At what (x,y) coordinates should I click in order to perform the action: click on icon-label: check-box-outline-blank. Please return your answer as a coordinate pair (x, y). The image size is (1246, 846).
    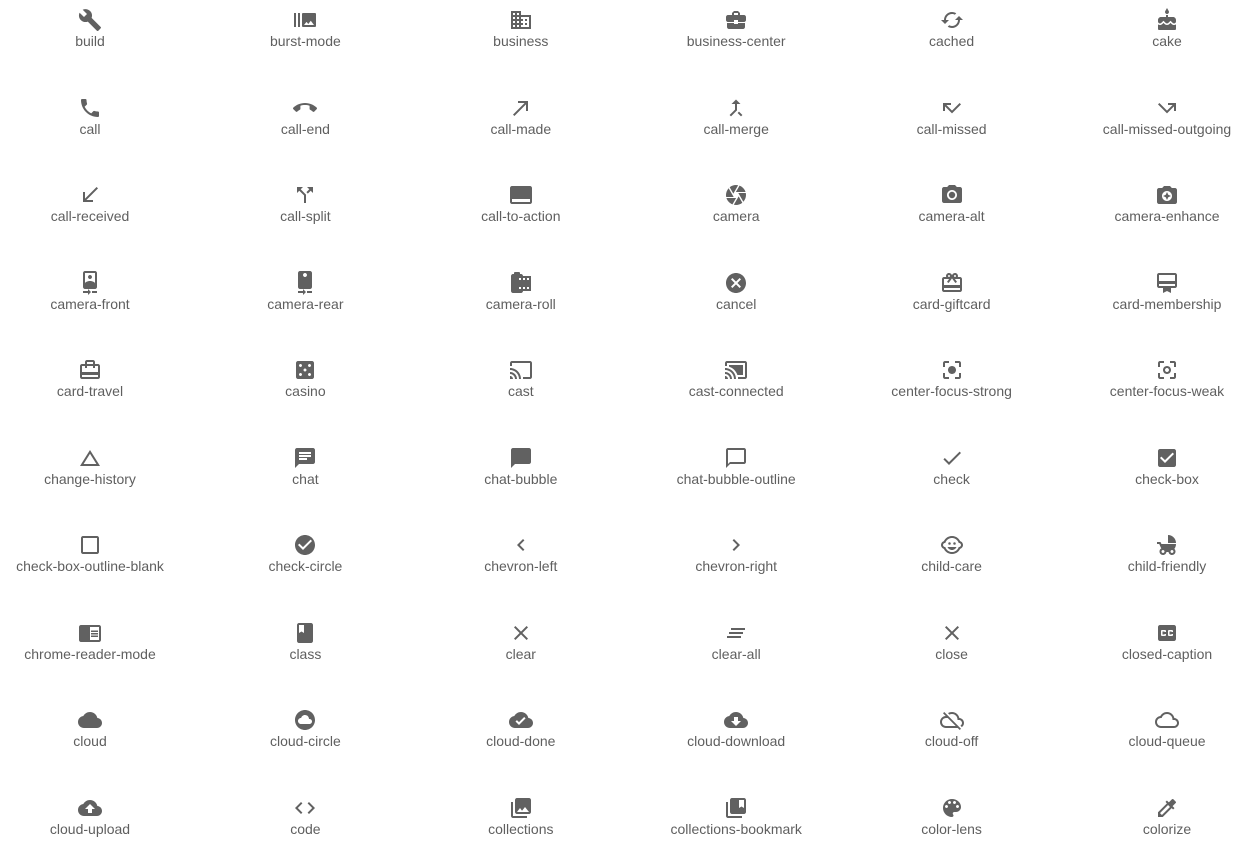
    Looking at the image, I should click on (90, 566).